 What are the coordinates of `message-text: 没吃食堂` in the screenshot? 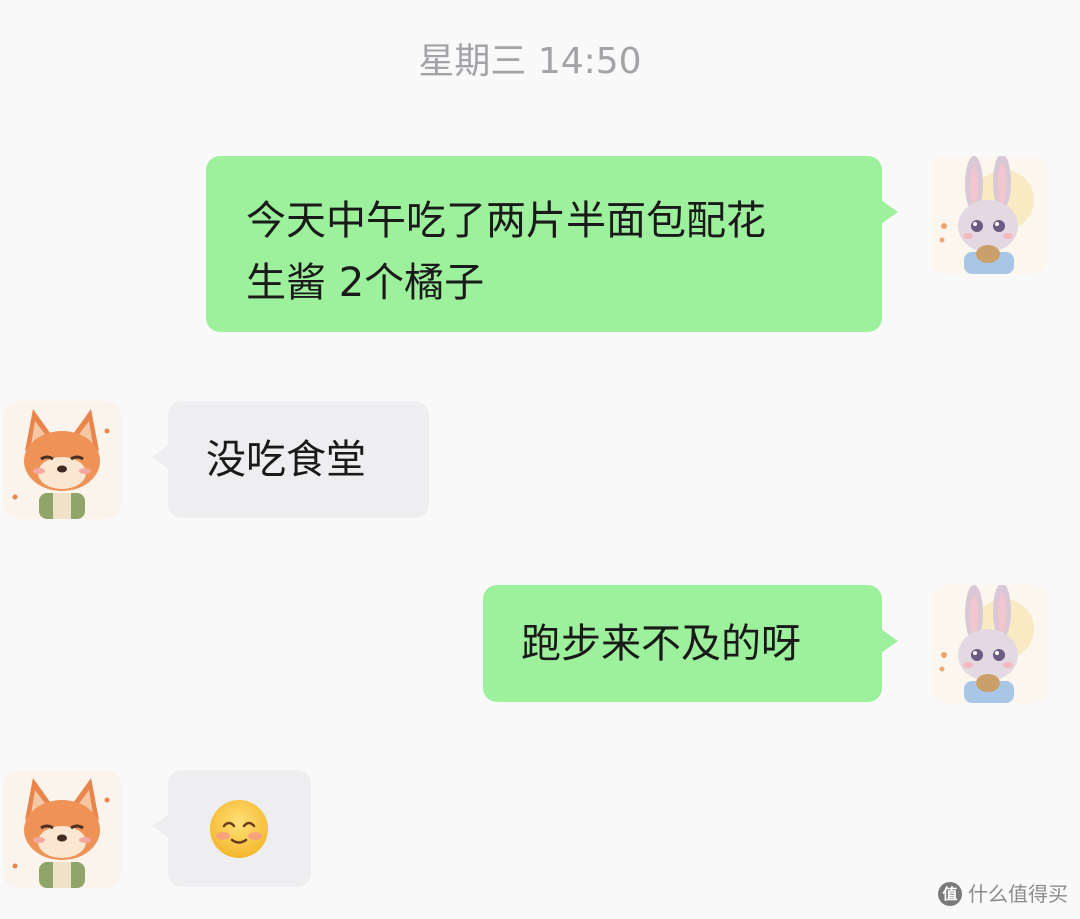 It's located at (286, 460).